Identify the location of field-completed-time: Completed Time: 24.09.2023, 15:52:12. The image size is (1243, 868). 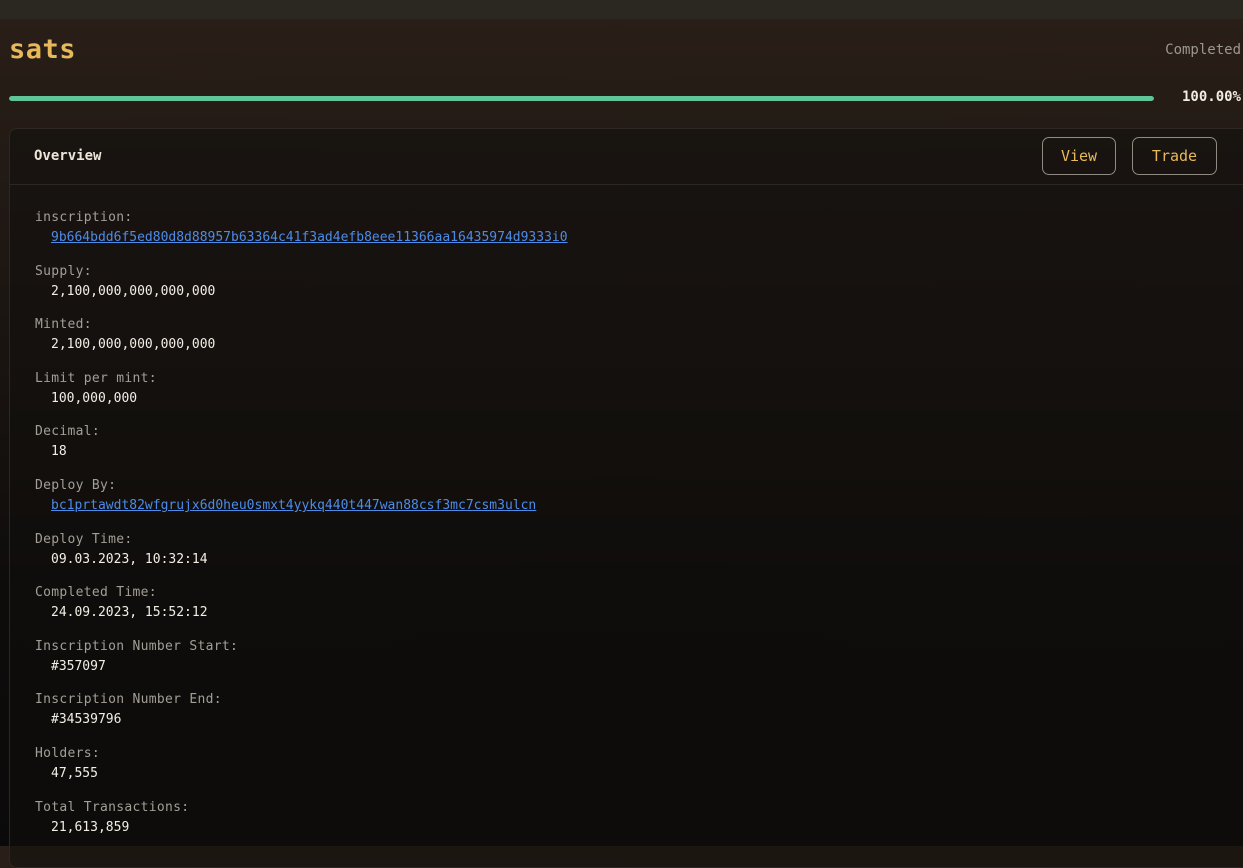
(301, 611).